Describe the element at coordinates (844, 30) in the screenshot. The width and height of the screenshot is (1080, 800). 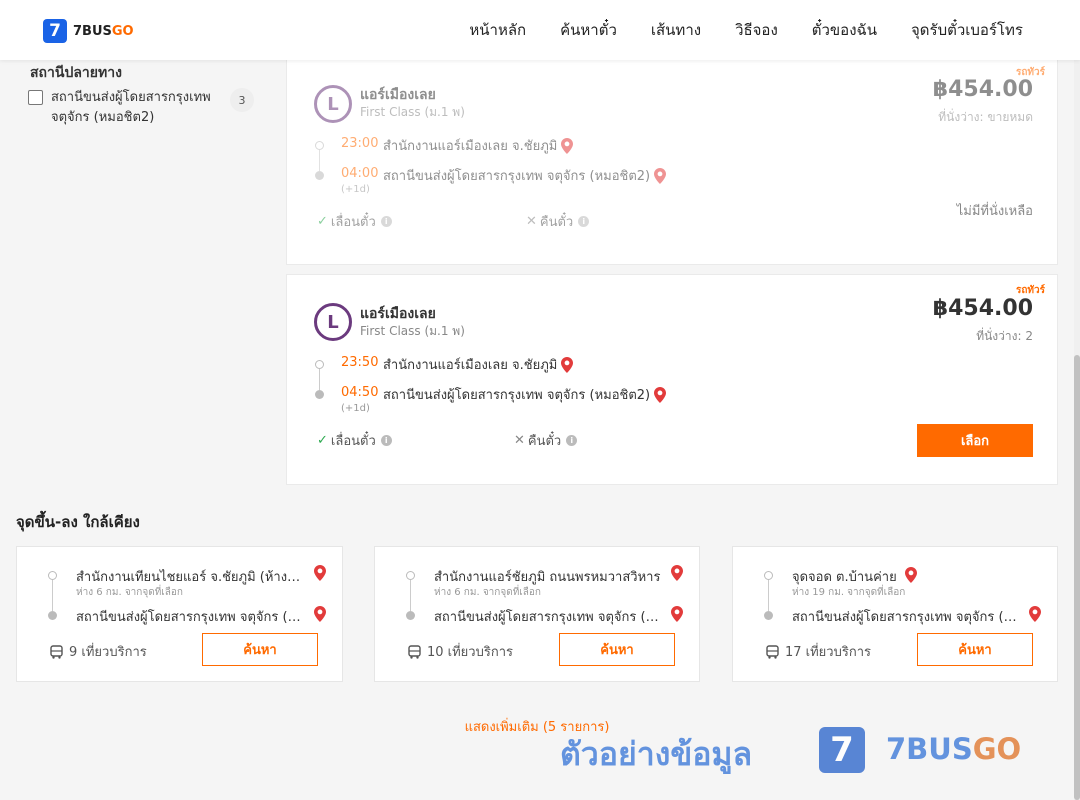
I see `nav-my-tickets: ตั๋วของฉัน` at that location.